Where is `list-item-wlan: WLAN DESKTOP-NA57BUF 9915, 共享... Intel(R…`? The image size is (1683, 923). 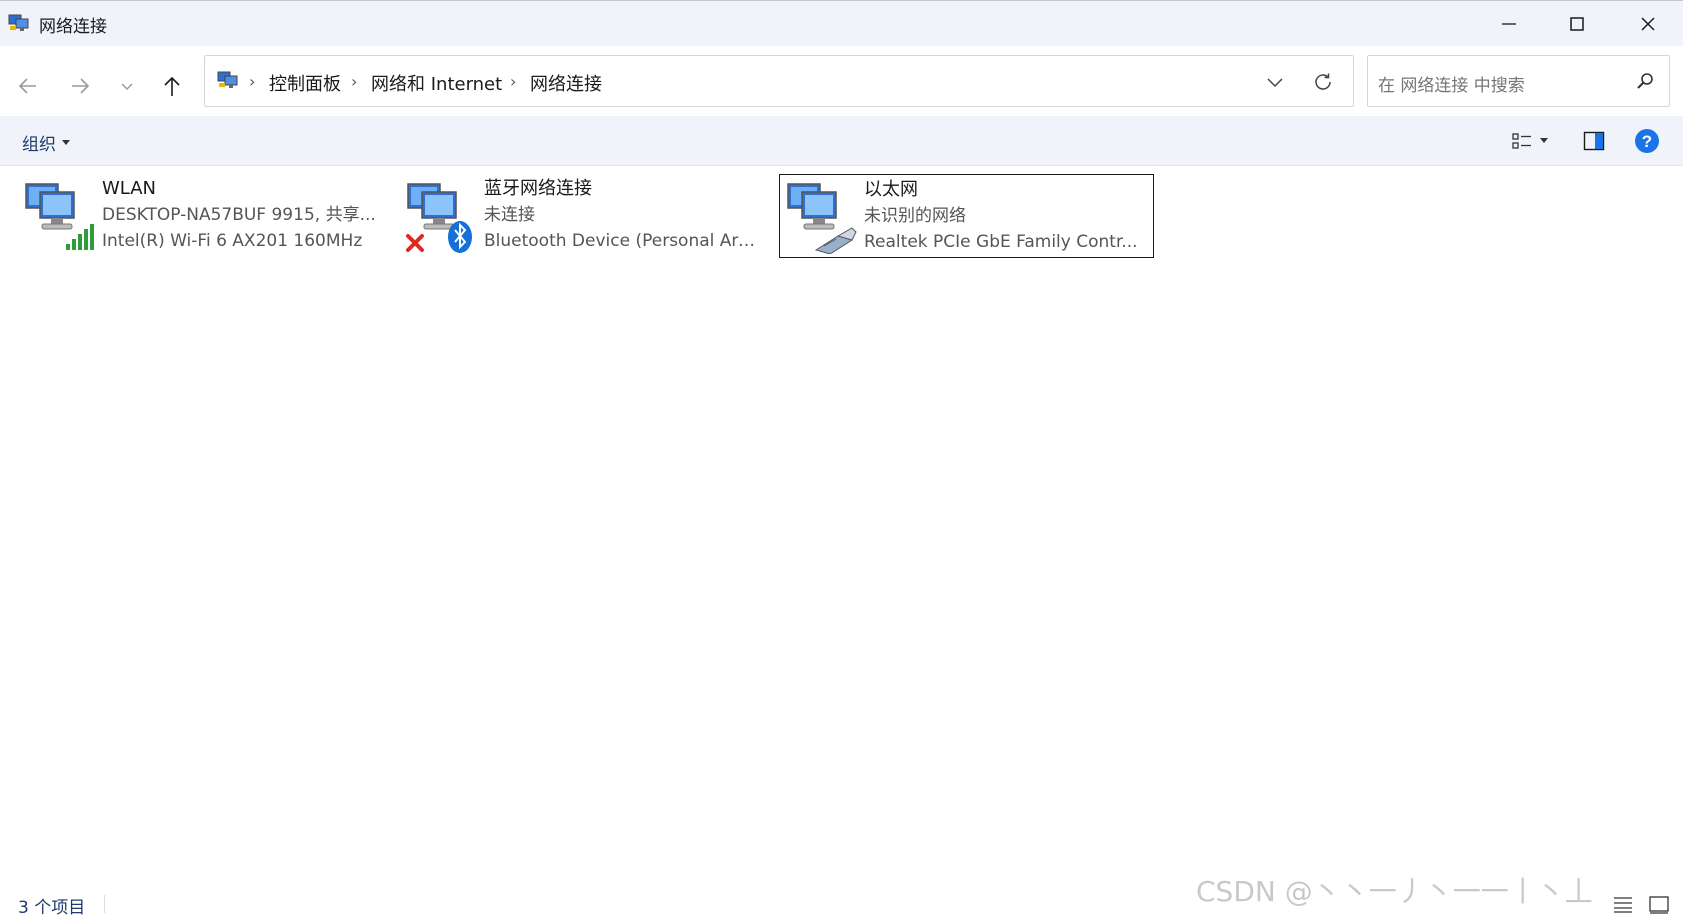
list-item-wlan: WLAN DESKTOP-NA57BUF 9915, 共享... Intel(R… is located at coordinates (196, 216).